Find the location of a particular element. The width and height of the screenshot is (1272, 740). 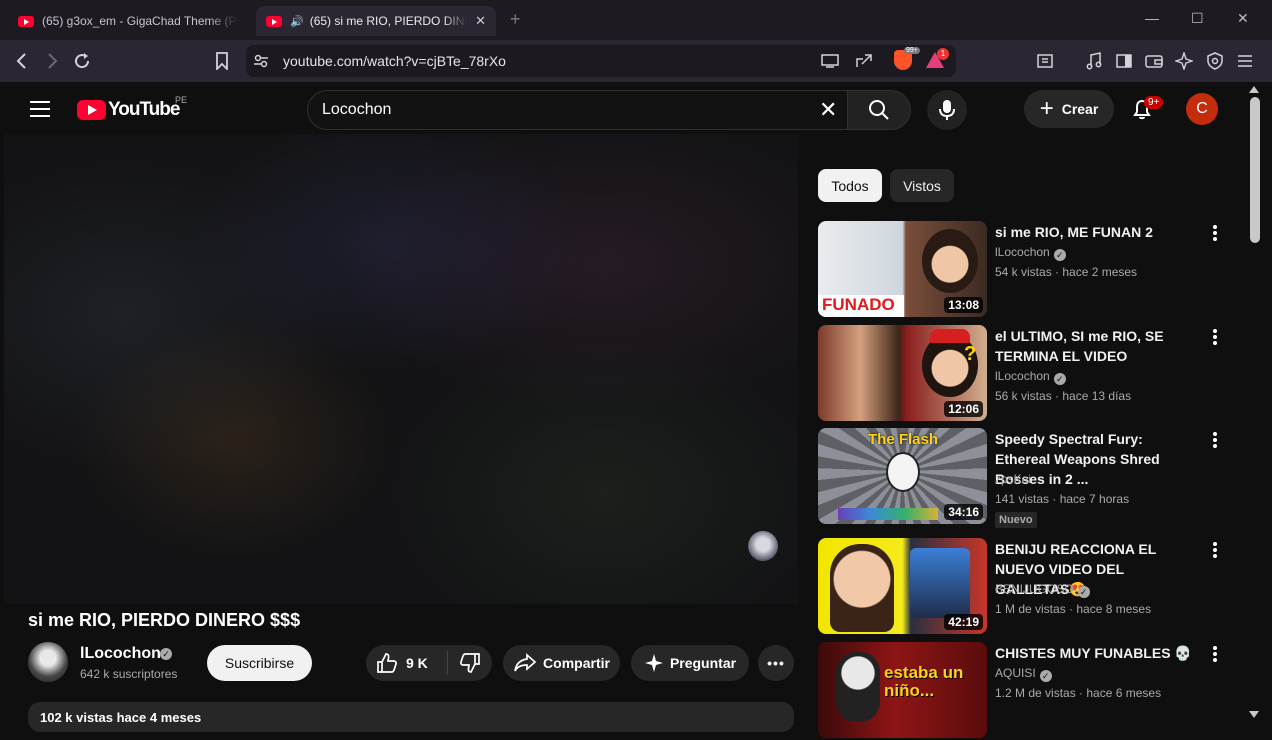

thumbnail-caption: FUNADO is located at coordinates (858, 304).